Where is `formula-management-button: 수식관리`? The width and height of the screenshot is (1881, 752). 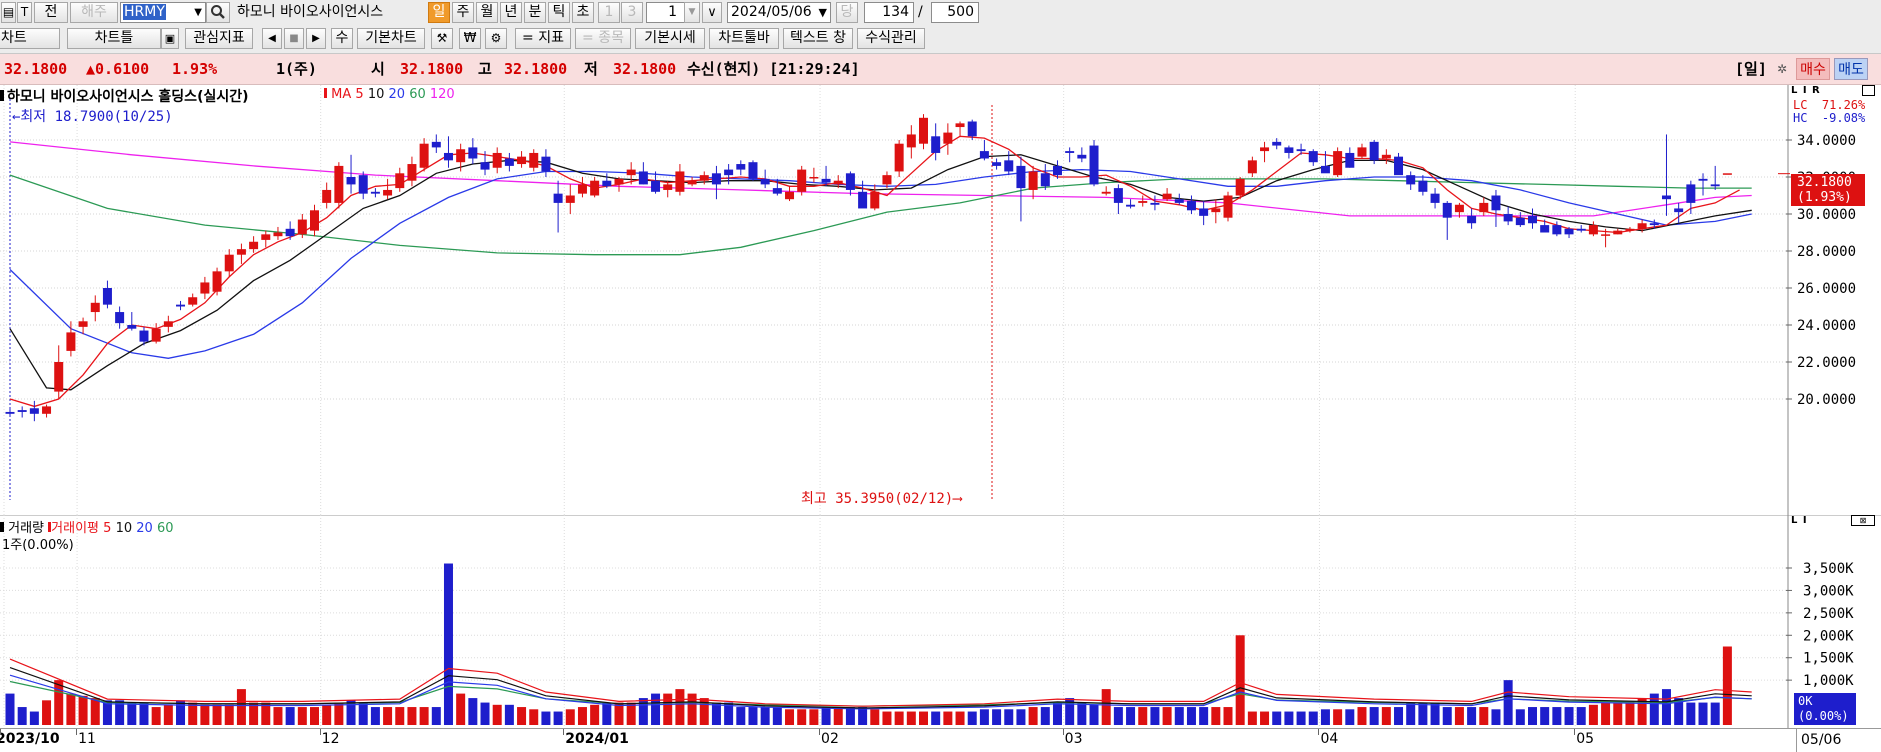 formula-management-button: 수식관리 is located at coordinates (891, 38).